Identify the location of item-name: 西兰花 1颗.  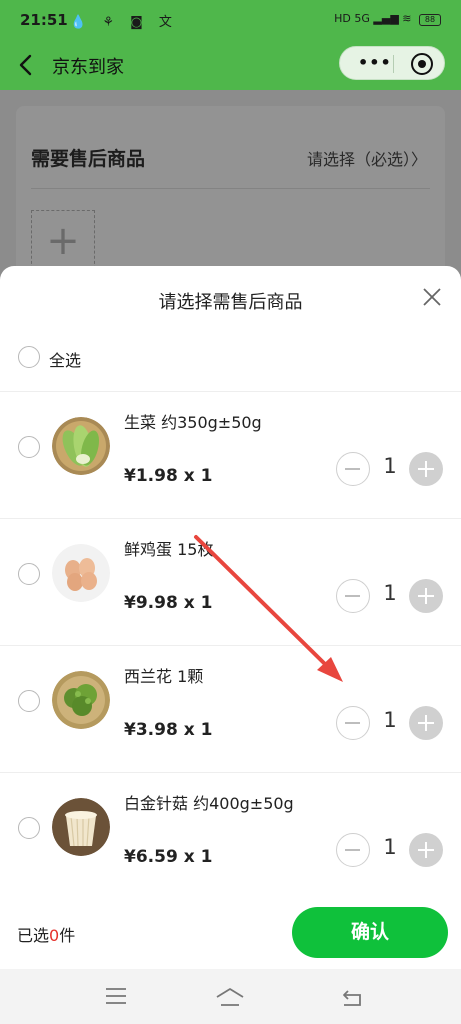
(164, 676).